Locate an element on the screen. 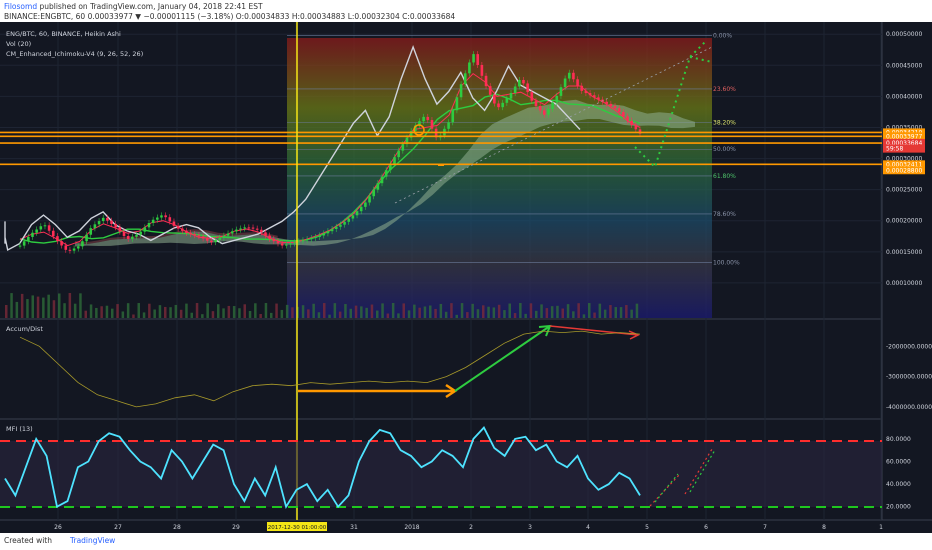 This screenshot has width=932, height=550. legend-accum: Accum/Dist is located at coordinates (24, 329).